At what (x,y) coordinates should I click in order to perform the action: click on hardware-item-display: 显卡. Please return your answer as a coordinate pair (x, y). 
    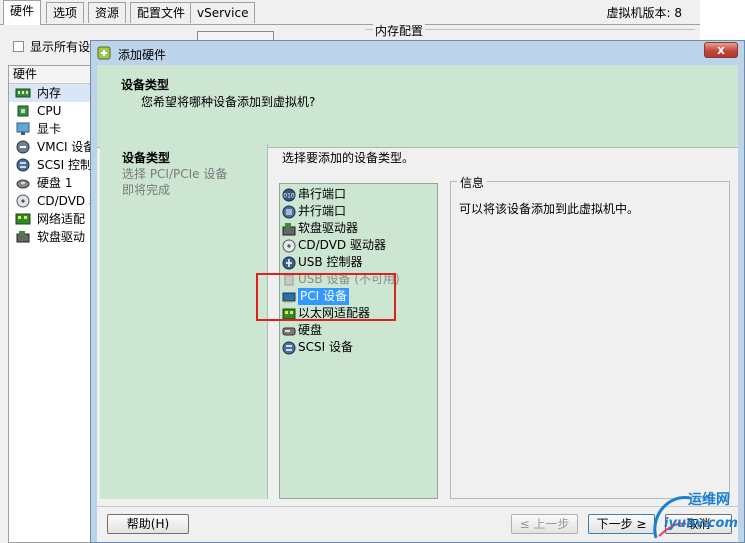
    Looking at the image, I should click on (52, 129).